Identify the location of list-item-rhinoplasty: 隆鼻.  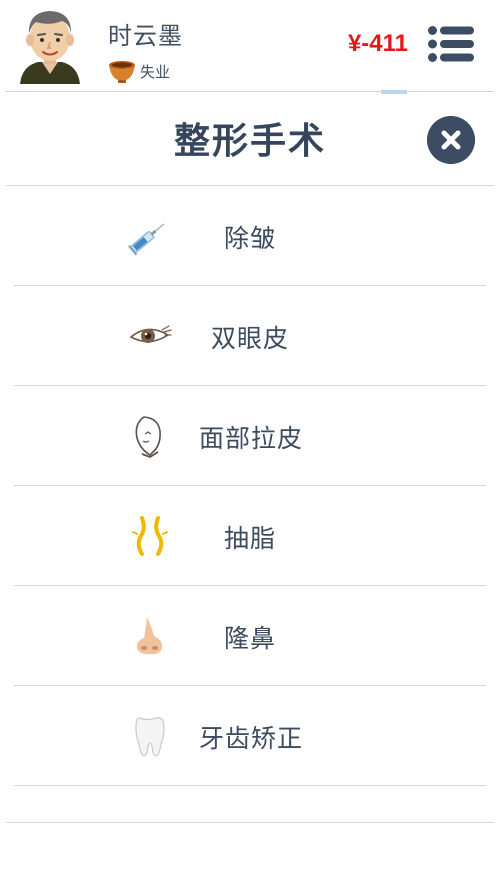
(250, 636).